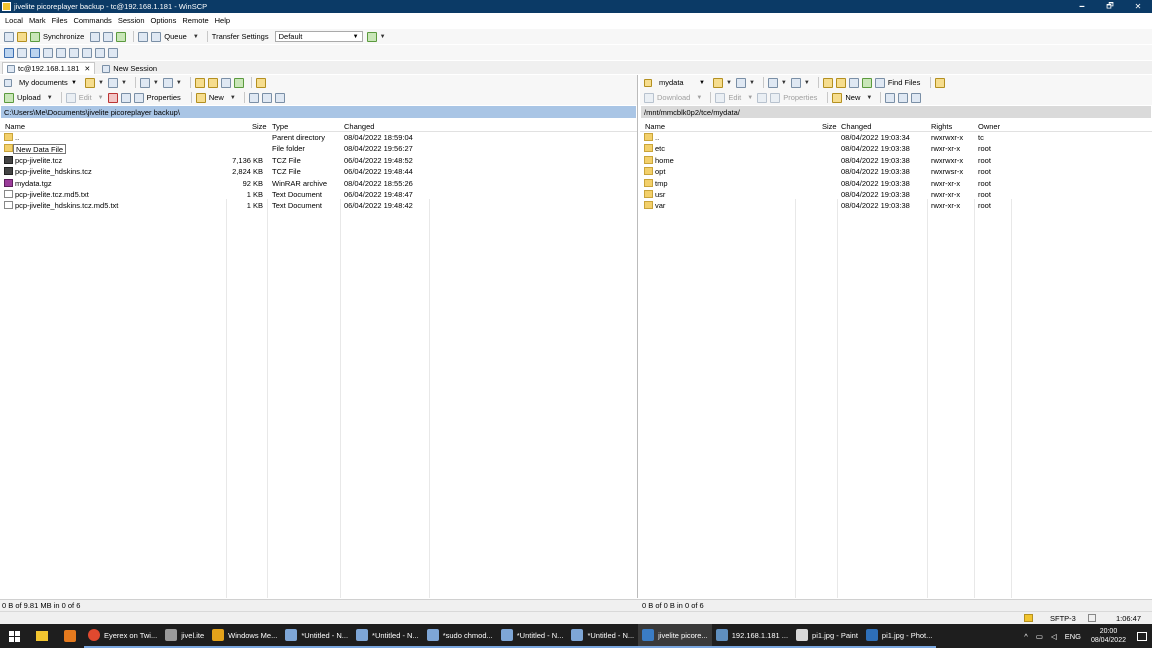 This screenshot has height=648, width=1152. I want to click on table-row: opt 08/04/2022 19:03:38 rwxrwsr-x root, so click(896, 171).